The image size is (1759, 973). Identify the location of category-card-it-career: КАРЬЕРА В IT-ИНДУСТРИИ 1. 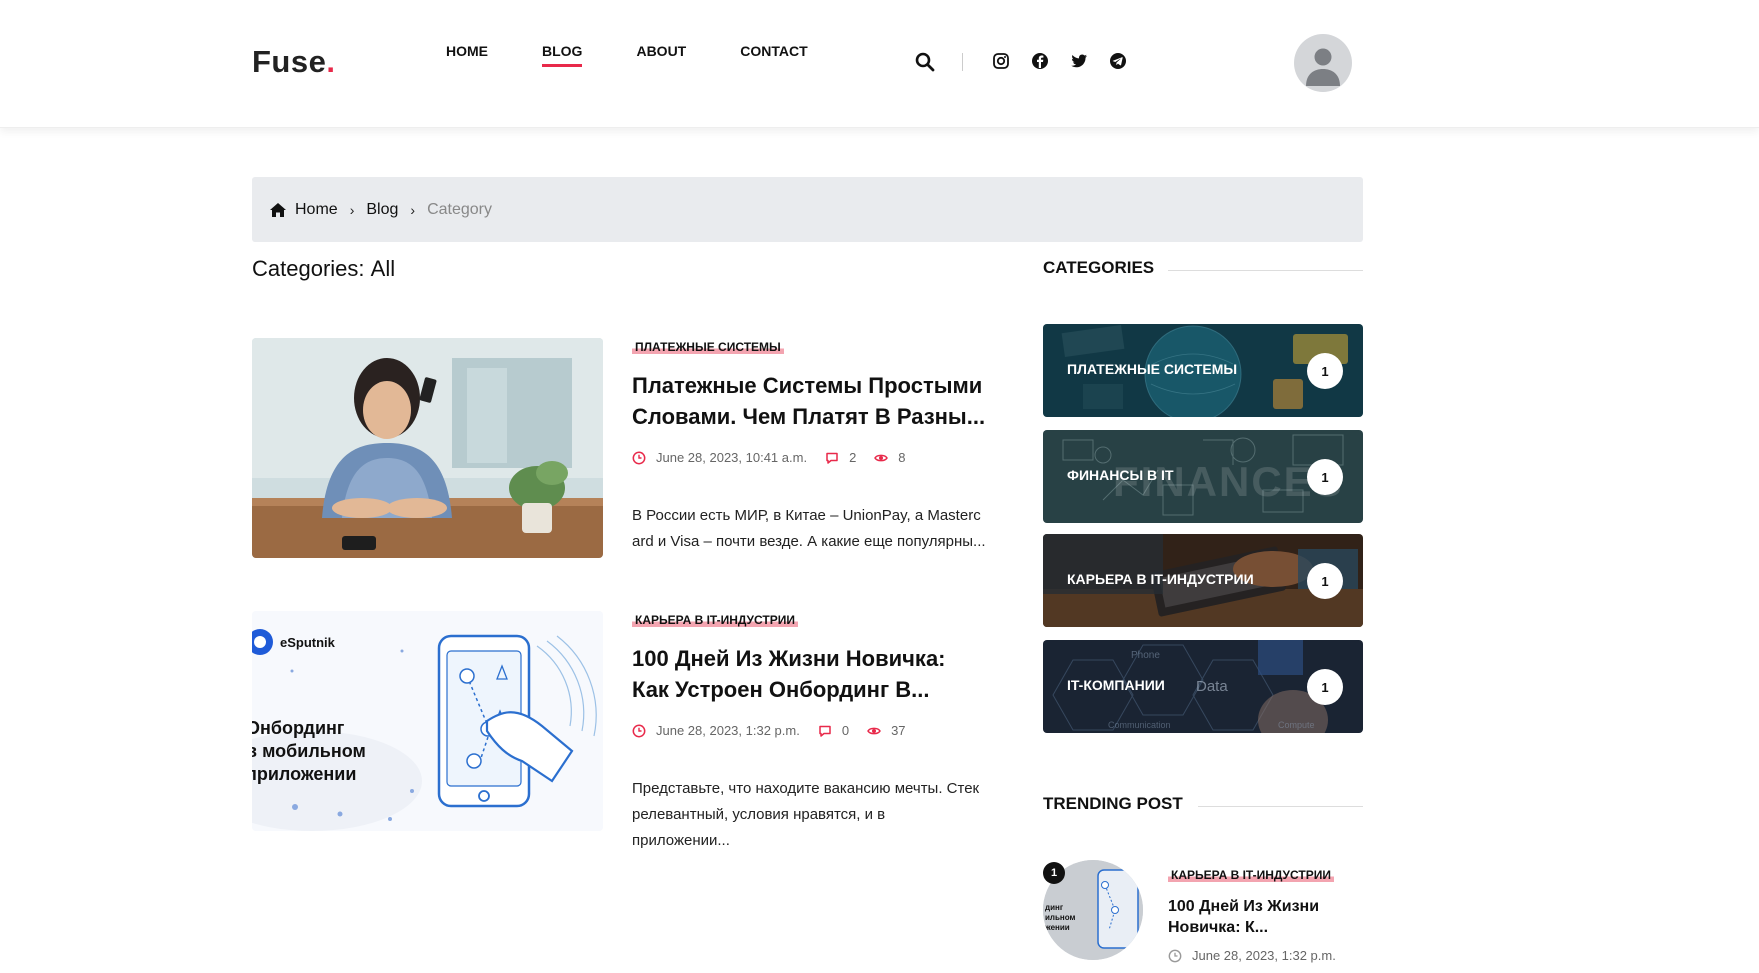
(1203, 580).